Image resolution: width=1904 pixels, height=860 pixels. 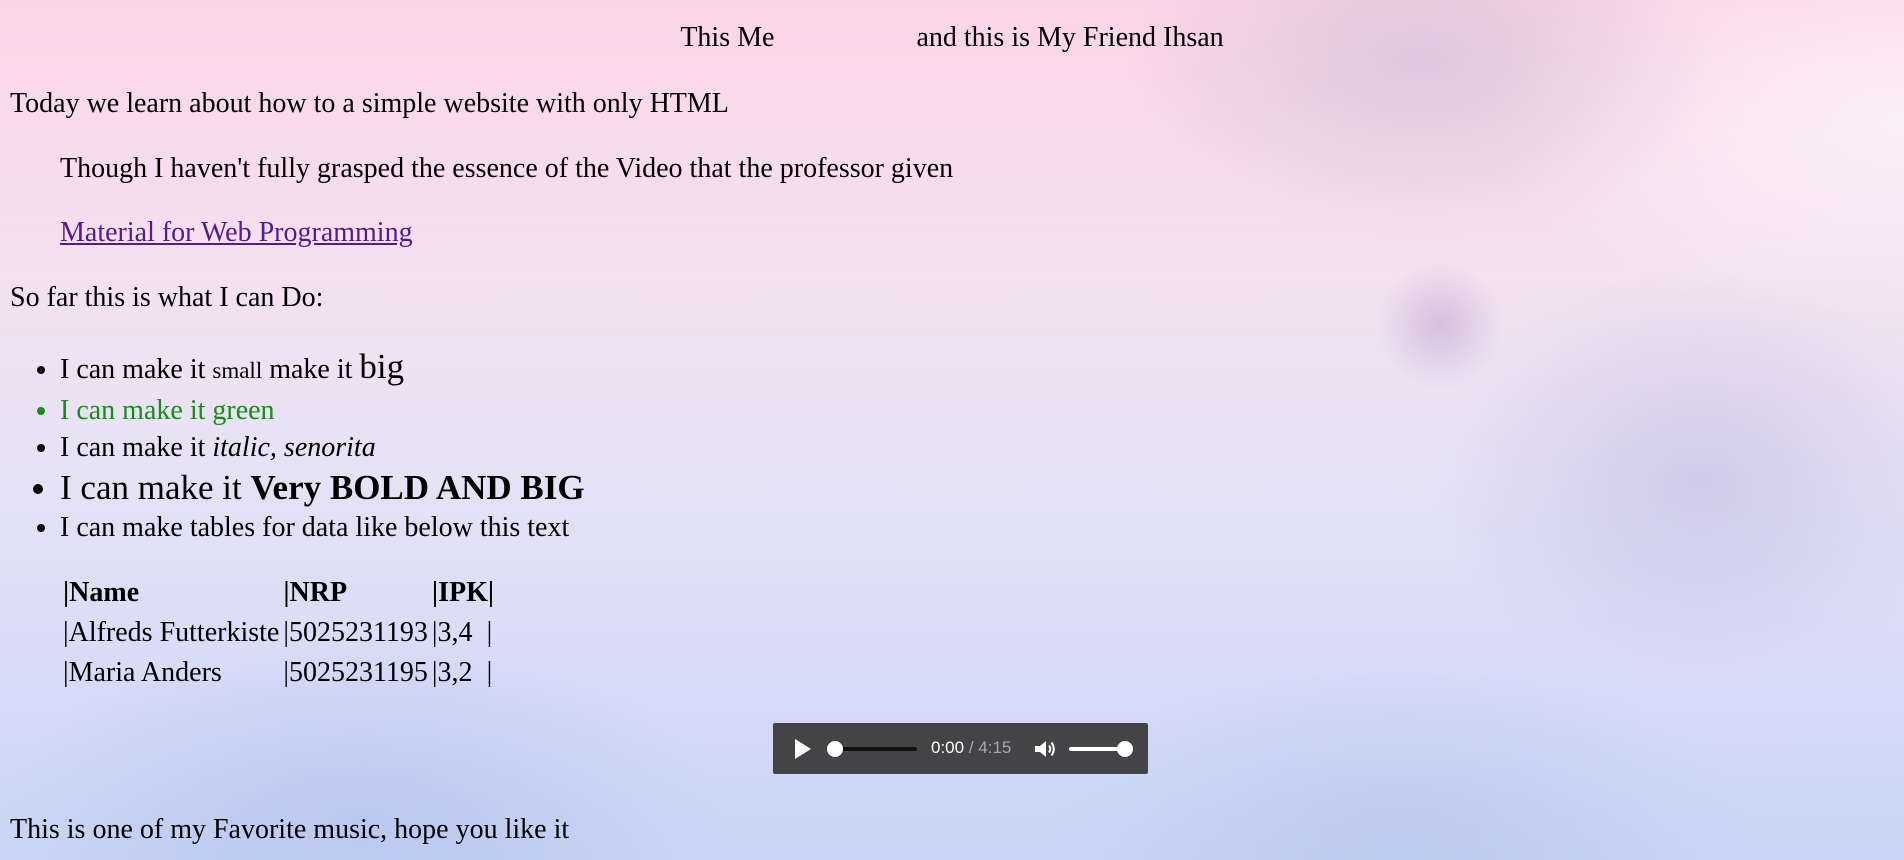 I want to click on cell-name: |Maria Anders, so click(x=142, y=672).